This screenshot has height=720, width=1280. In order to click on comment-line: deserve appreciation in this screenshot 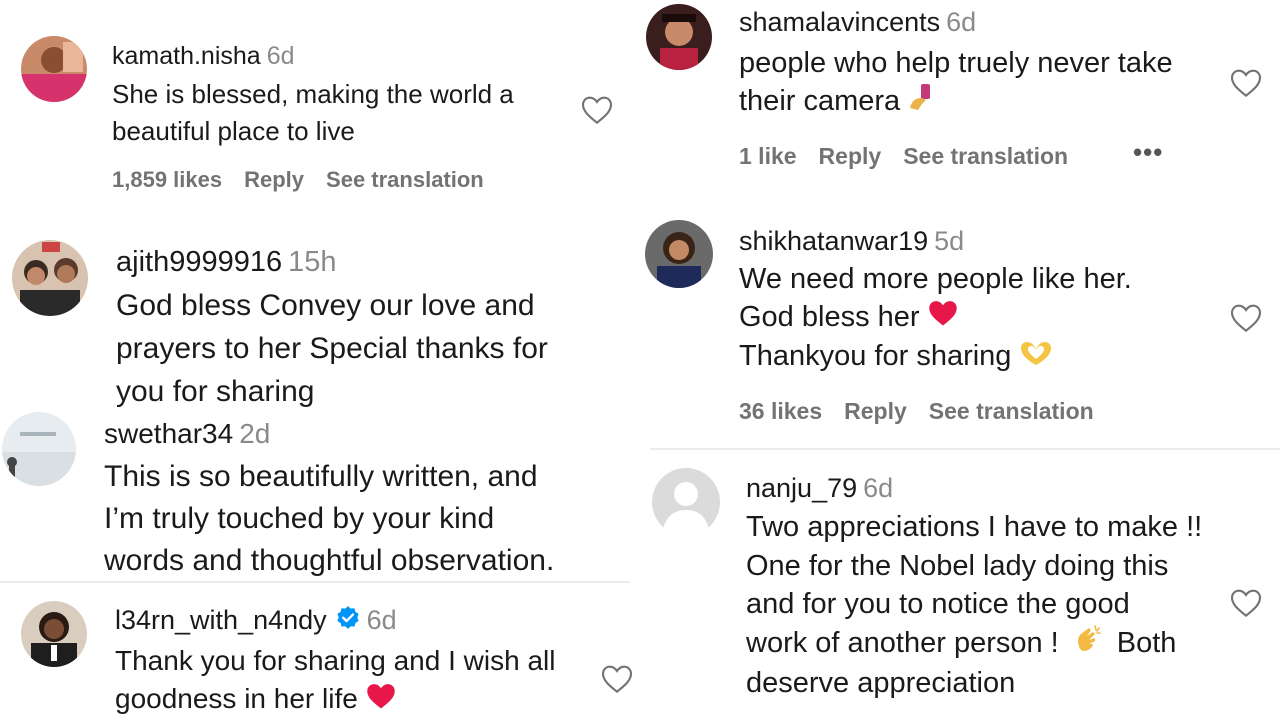, I will do `click(881, 683)`.